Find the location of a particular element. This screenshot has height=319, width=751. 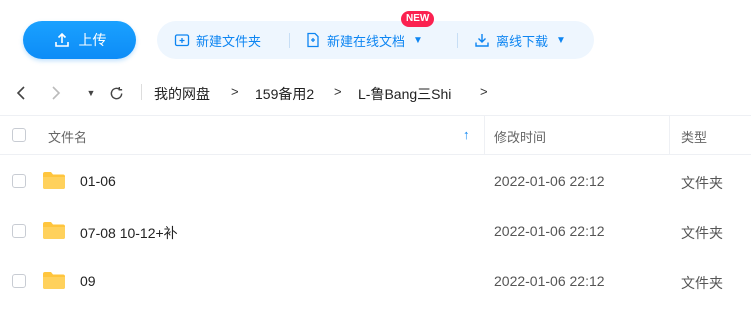

action-bar: 新建文件夹 新建在线文档 ▼ 离线下载 ▼ is located at coordinates (375, 40).